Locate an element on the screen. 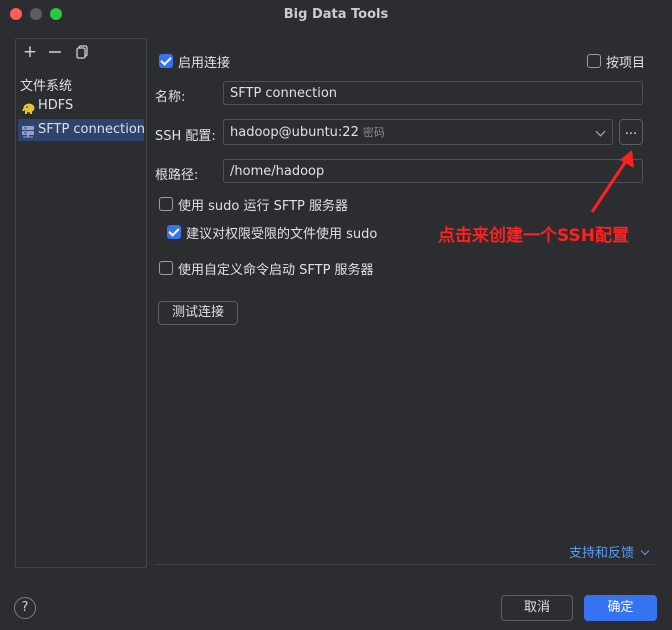  test-connection-button: 测试连接 is located at coordinates (198, 313).